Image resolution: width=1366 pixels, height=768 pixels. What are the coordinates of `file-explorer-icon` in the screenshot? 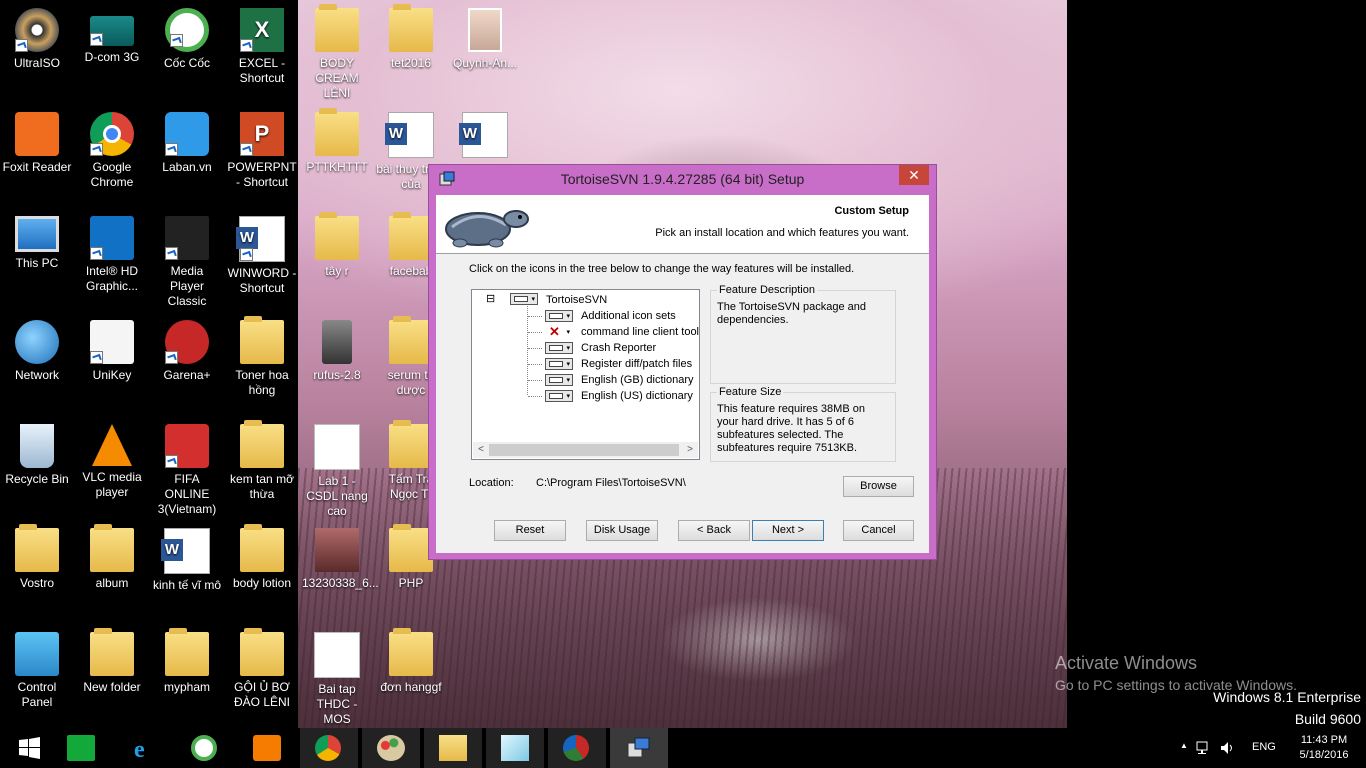 It's located at (453, 748).